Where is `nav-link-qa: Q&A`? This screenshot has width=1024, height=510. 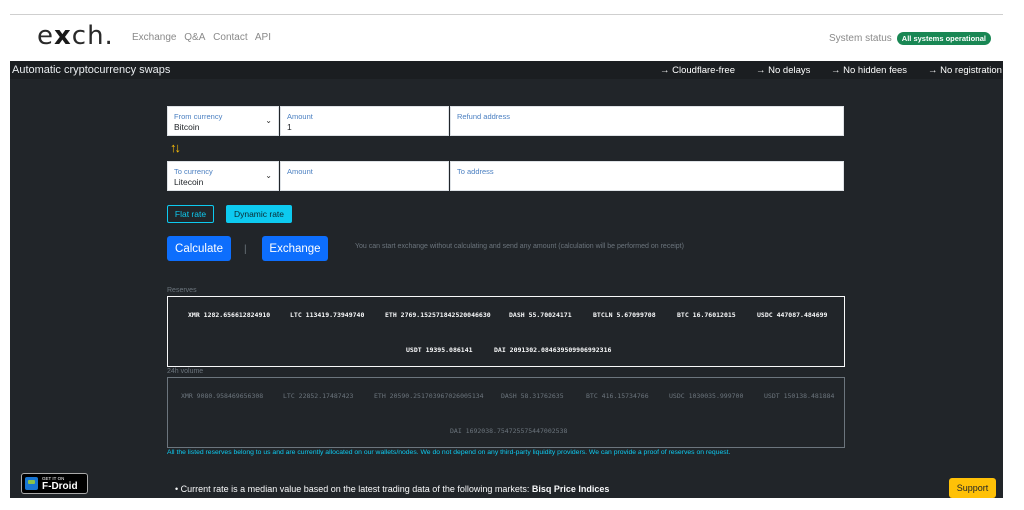
nav-link-qa: Q&A is located at coordinates (194, 37).